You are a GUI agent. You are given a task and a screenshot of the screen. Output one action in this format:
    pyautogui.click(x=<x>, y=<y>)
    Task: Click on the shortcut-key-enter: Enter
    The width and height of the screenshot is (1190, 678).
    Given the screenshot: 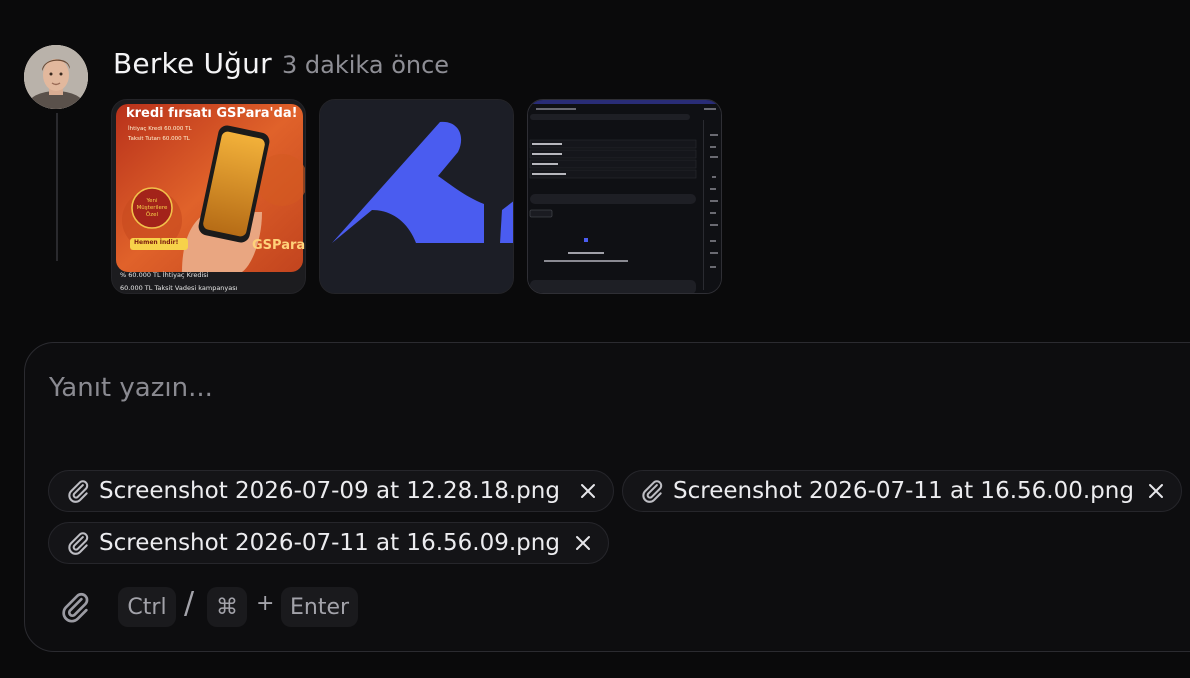 What is the action you would take?
    pyautogui.click(x=319, y=607)
    